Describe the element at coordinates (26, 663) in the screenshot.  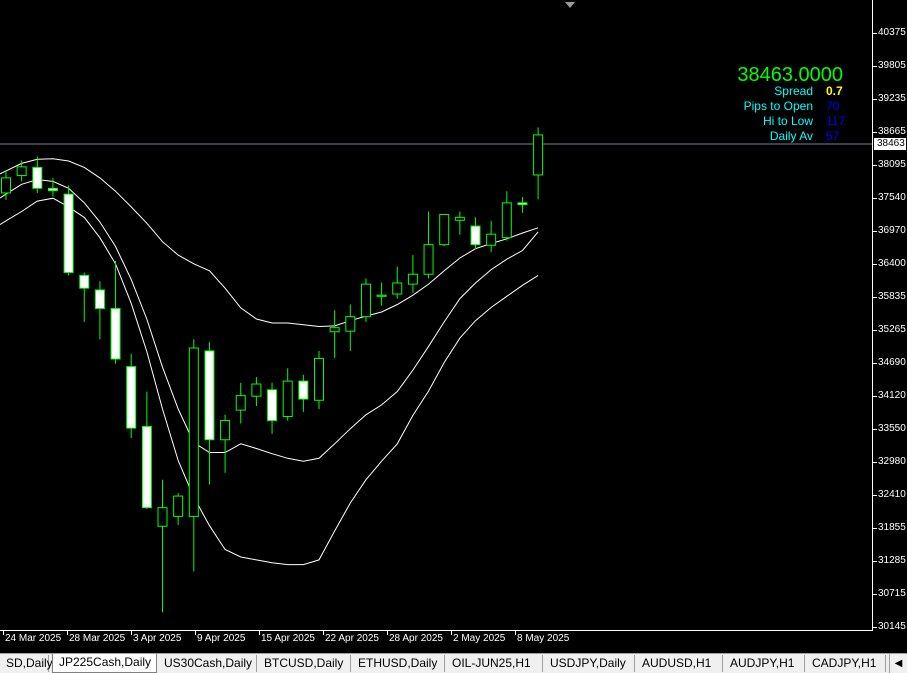
I see `tab-sd-daily: SD,Daily` at that location.